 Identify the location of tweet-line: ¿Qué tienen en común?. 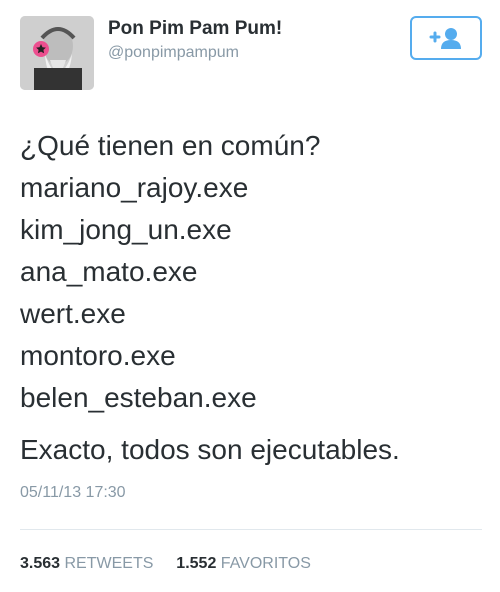
(170, 145).